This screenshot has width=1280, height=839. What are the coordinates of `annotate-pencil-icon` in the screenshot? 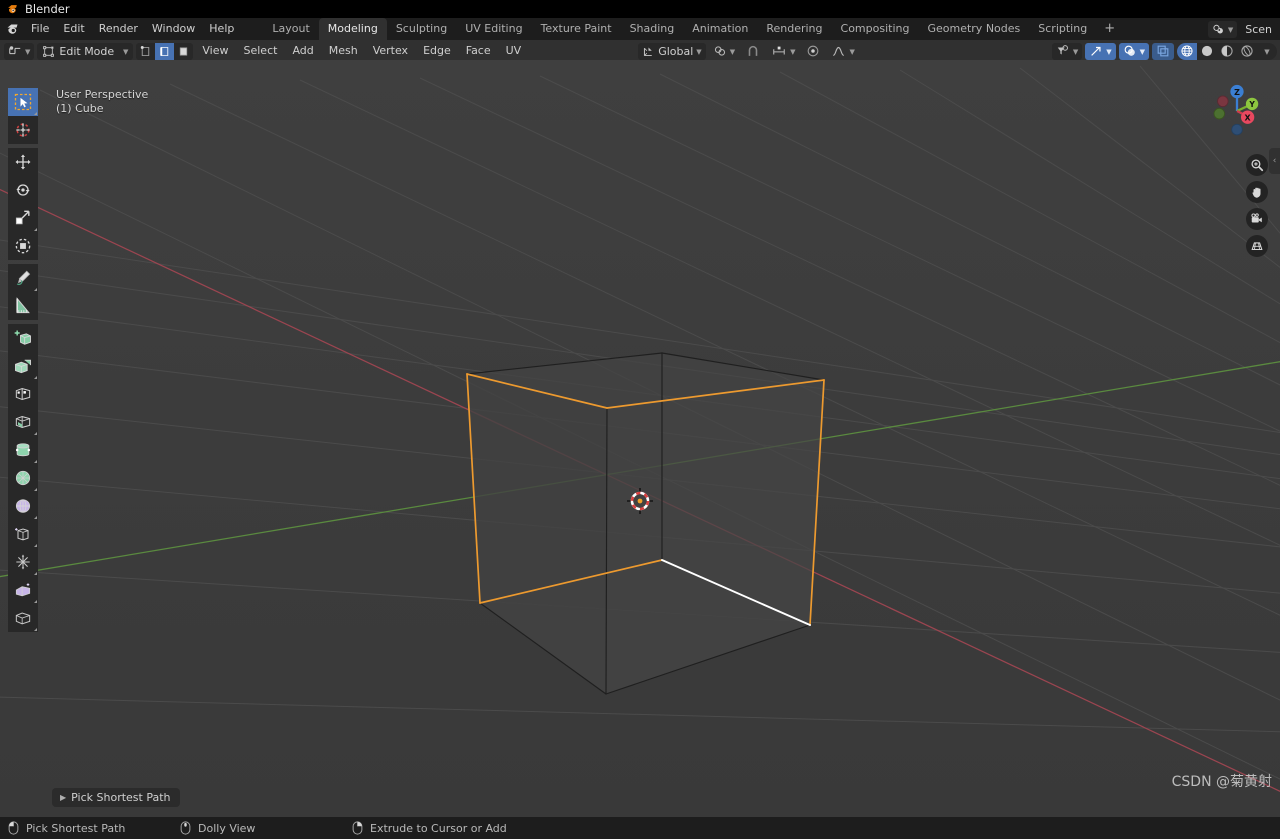 It's located at (23, 277).